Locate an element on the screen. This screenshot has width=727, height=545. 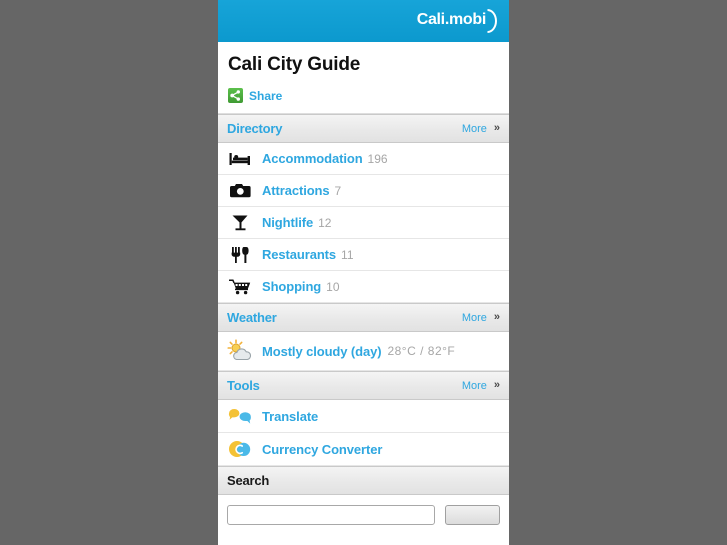
list-item-shopping: Shopping 10 is located at coordinates (363, 287).